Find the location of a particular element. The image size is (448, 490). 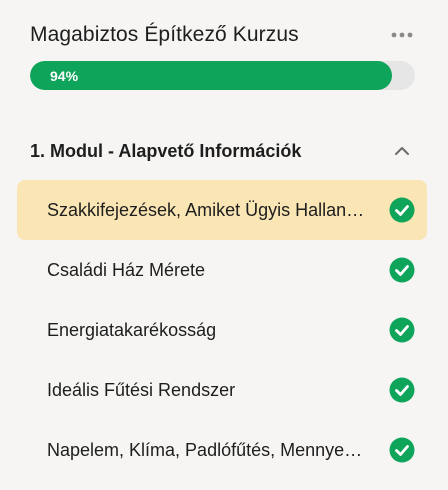

lesson-item: Energiatakarékosság is located at coordinates (222, 330).